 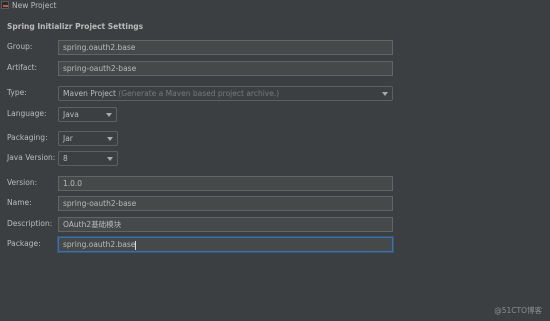 I want to click on package-label: Package:, so click(x=24, y=243).